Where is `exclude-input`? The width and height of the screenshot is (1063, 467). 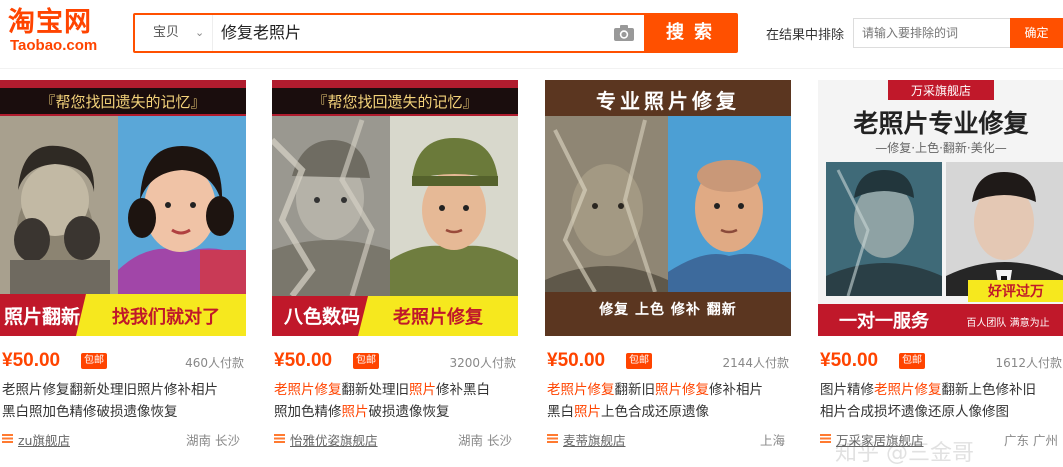
exclude-input is located at coordinates (931, 33).